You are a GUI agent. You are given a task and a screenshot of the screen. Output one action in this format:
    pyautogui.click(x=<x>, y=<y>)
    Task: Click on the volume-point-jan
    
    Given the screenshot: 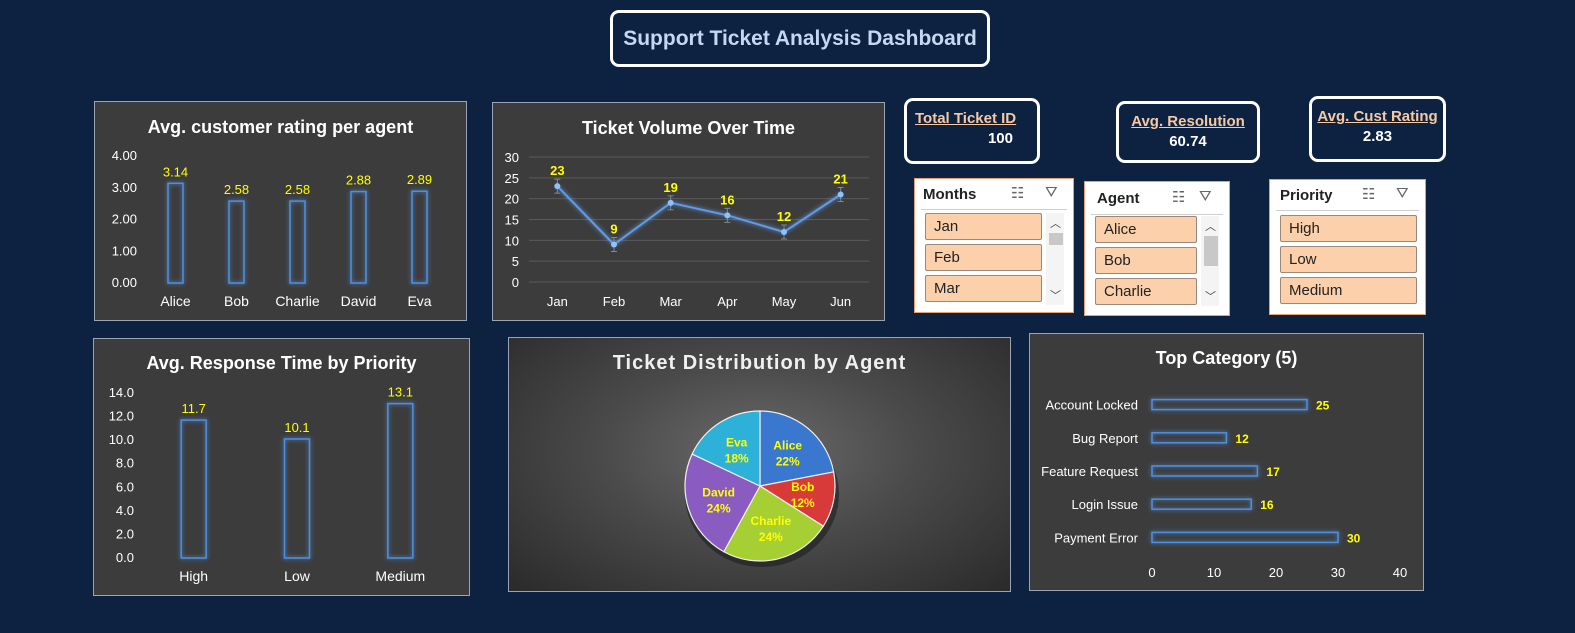 What is the action you would take?
    pyautogui.click(x=557, y=186)
    